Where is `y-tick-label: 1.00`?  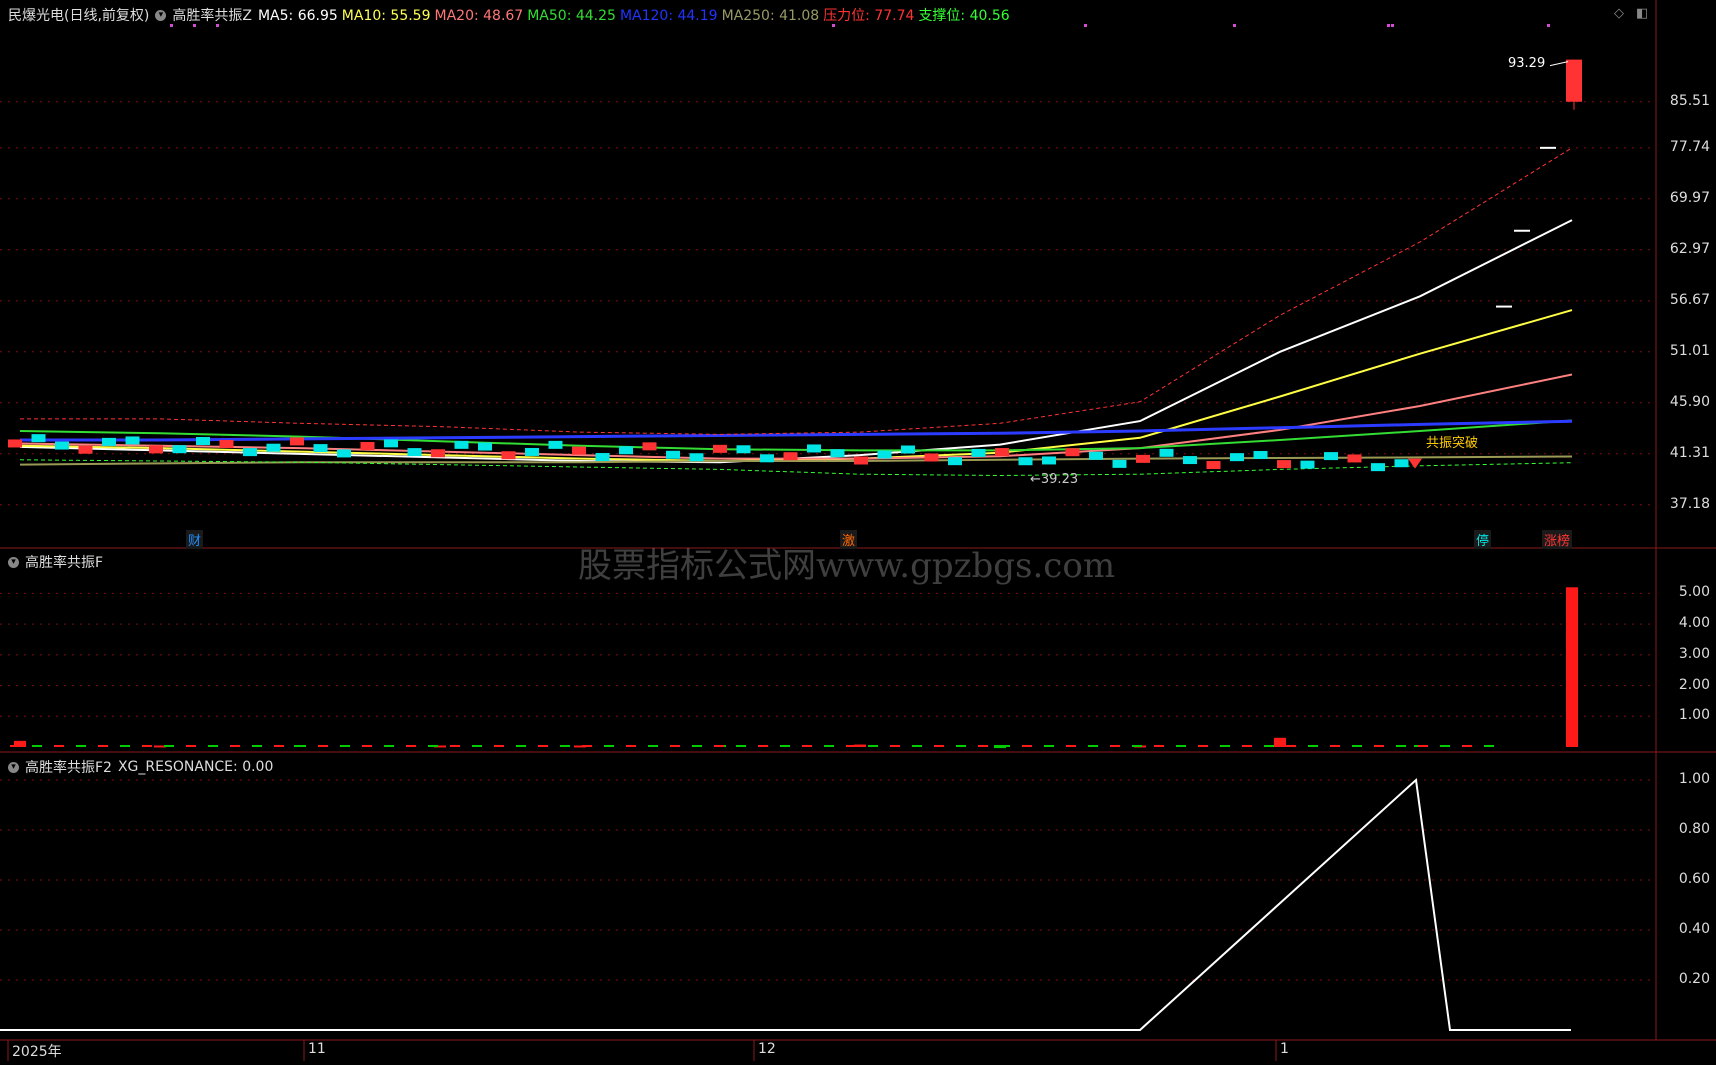
y-tick-label: 1.00 is located at coordinates (1694, 715).